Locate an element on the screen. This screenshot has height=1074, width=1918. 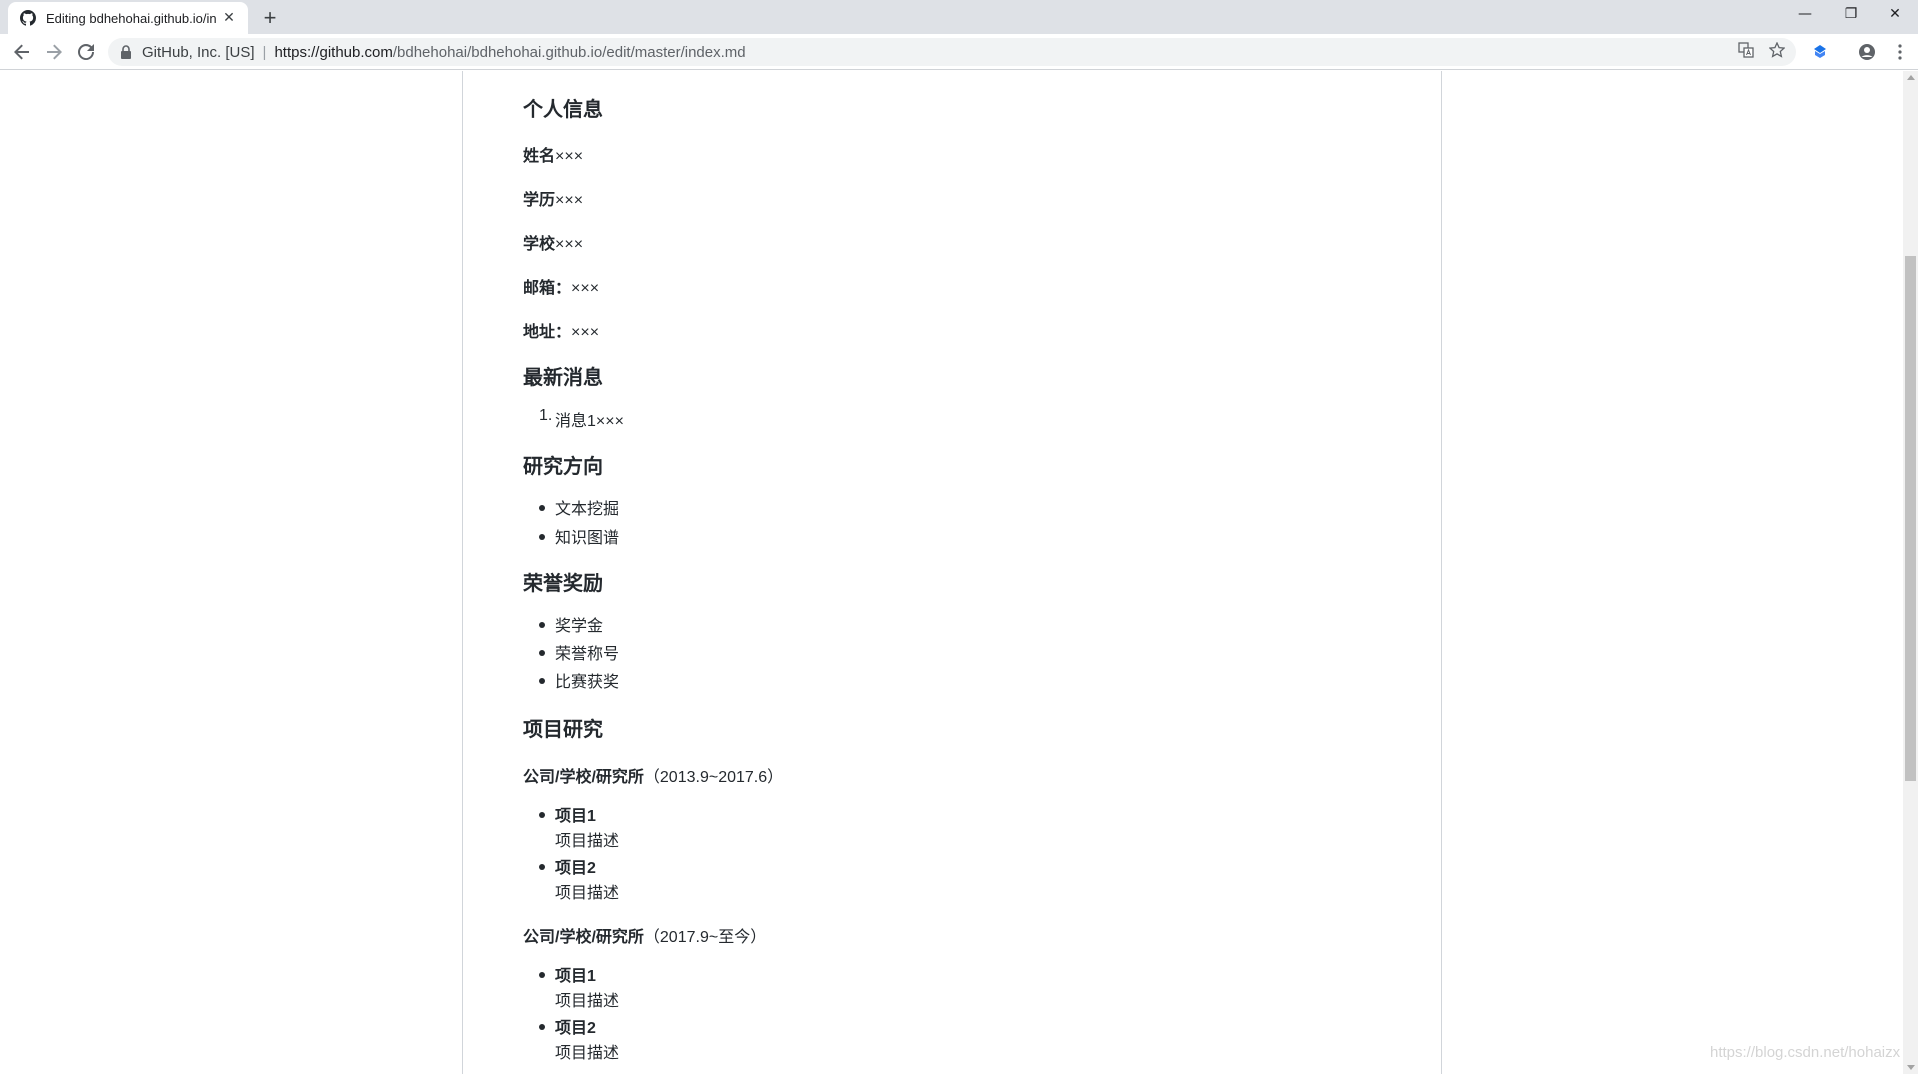
scroll-up-icon is located at coordinates (1911, 77).